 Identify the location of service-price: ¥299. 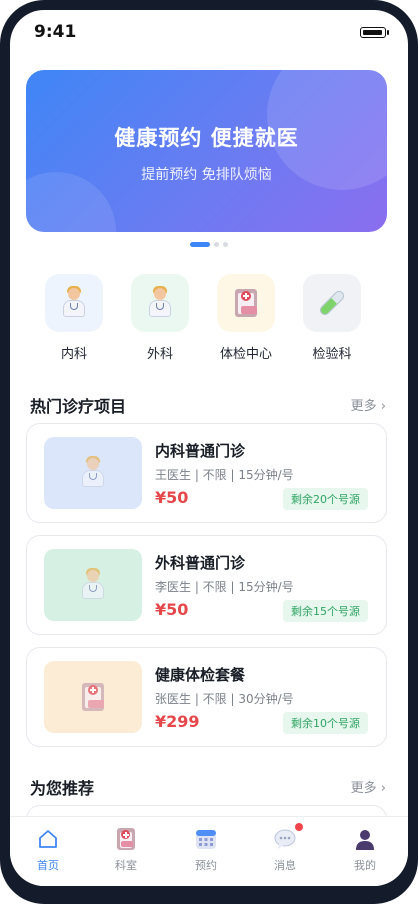
(177, 721).